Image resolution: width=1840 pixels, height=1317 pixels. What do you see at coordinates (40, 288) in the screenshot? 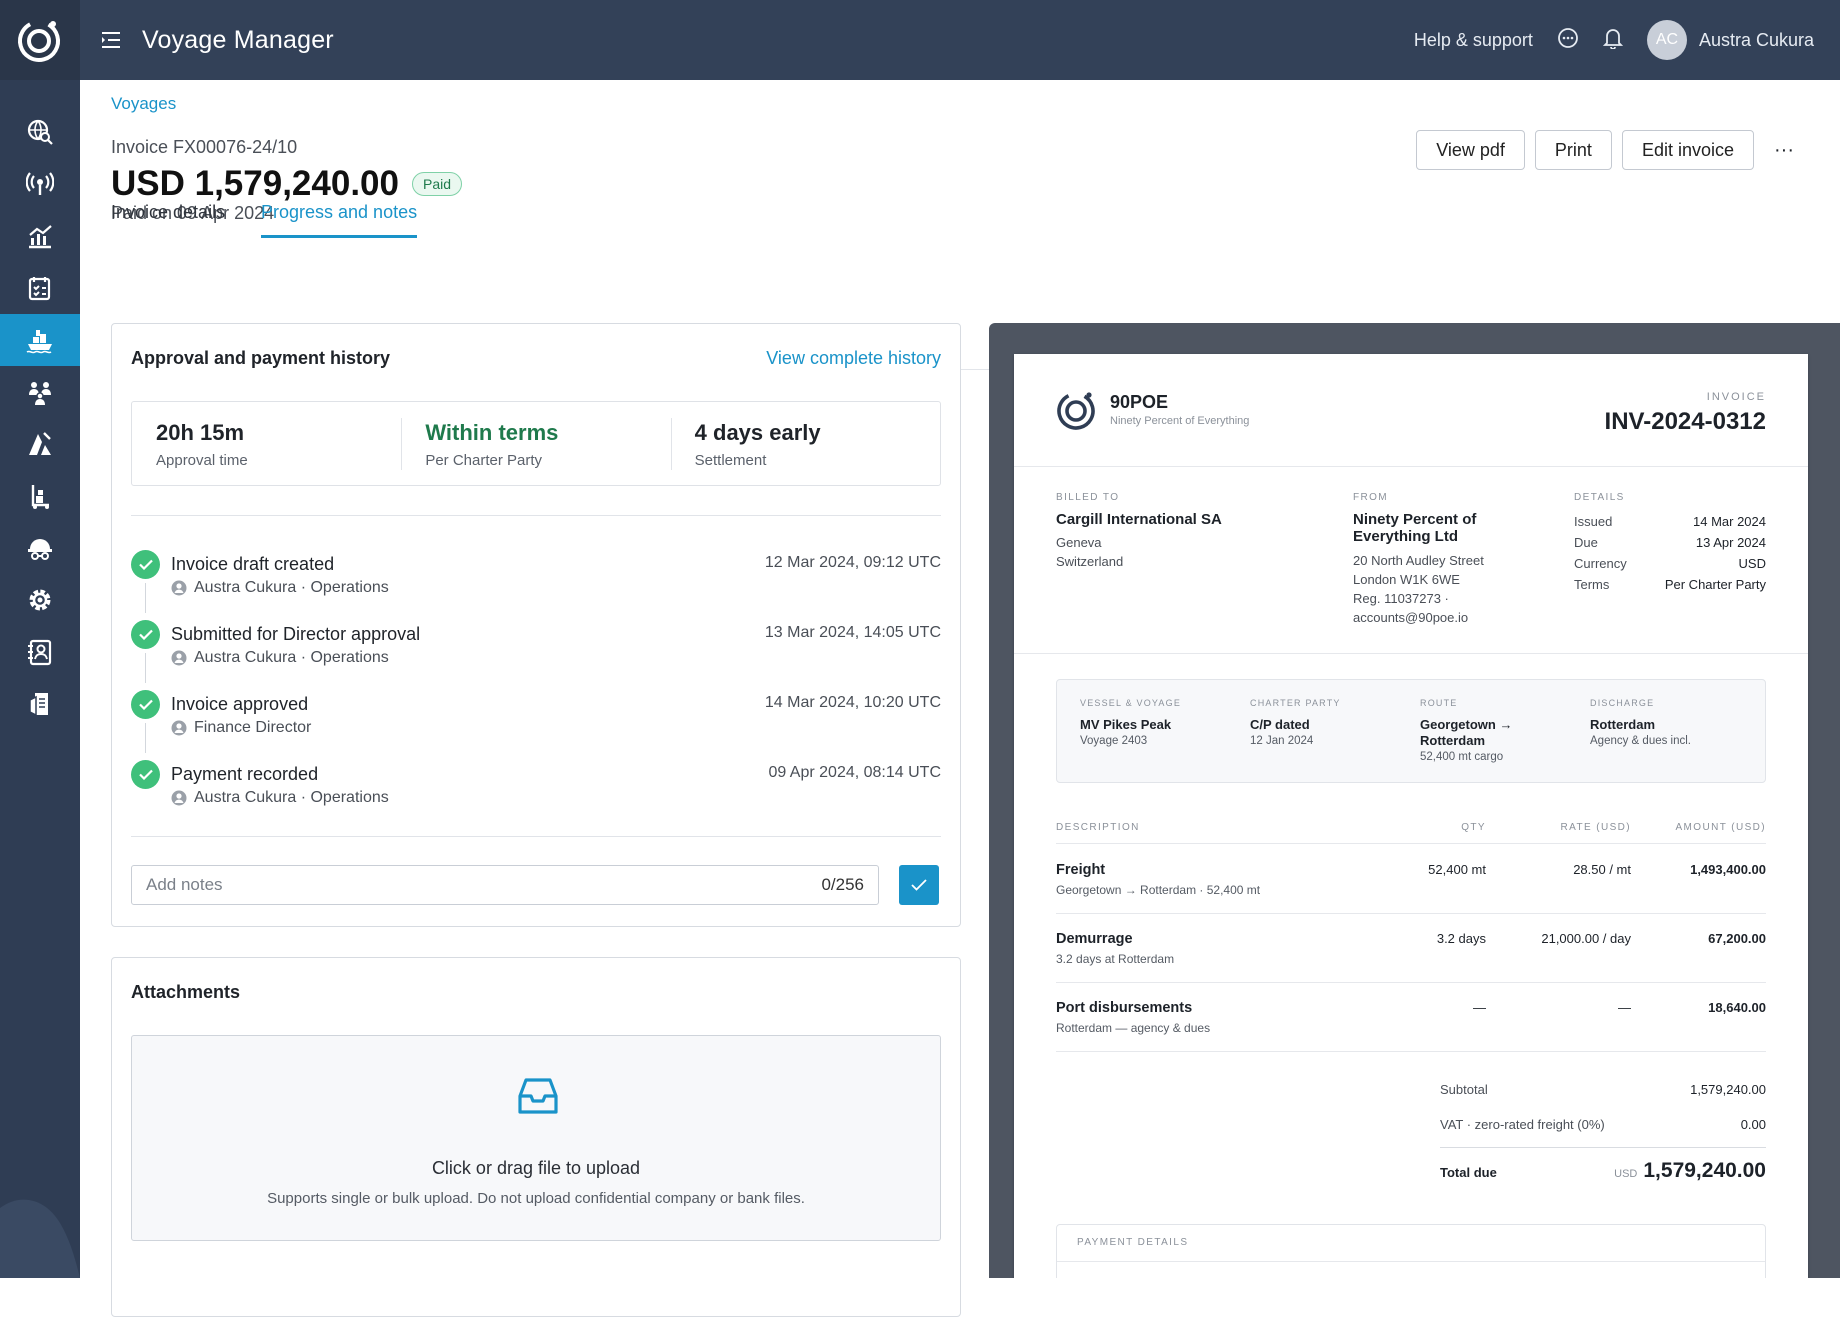
I see `nav-checklist-icon` at bounding box center [40, 288].